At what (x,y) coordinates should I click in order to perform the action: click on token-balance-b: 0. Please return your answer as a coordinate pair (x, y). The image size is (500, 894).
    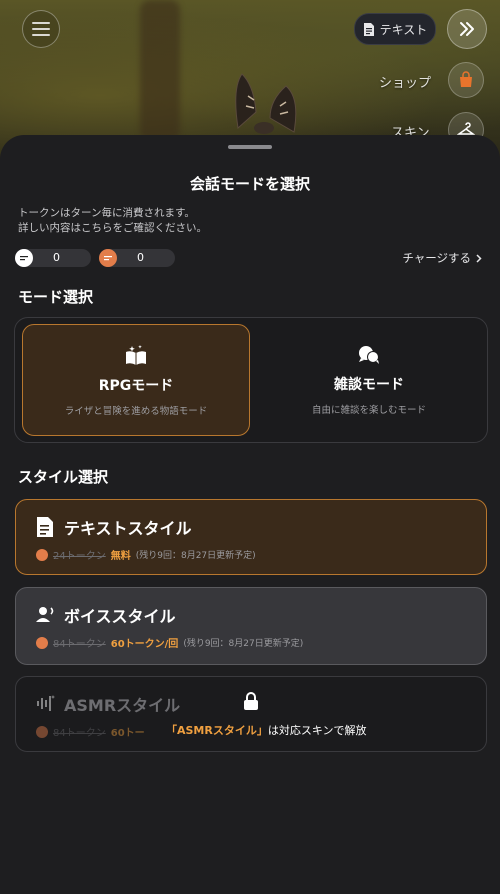
    Looking at the image, I should click on (137, 258).